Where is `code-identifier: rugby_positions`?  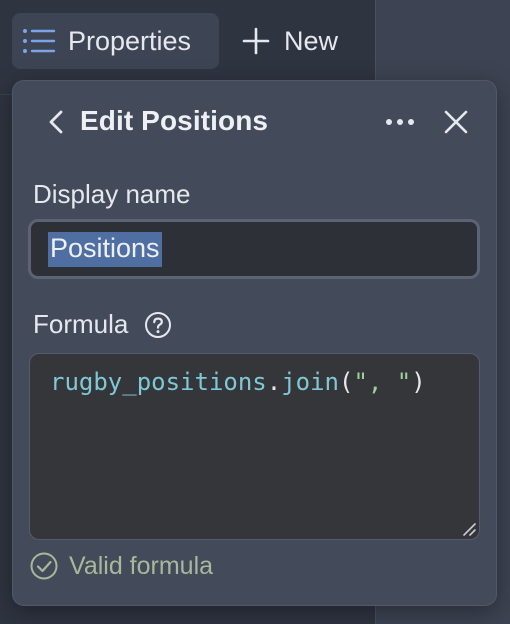 code-identifier: rugby_positions is located at coordinates (158, 382).